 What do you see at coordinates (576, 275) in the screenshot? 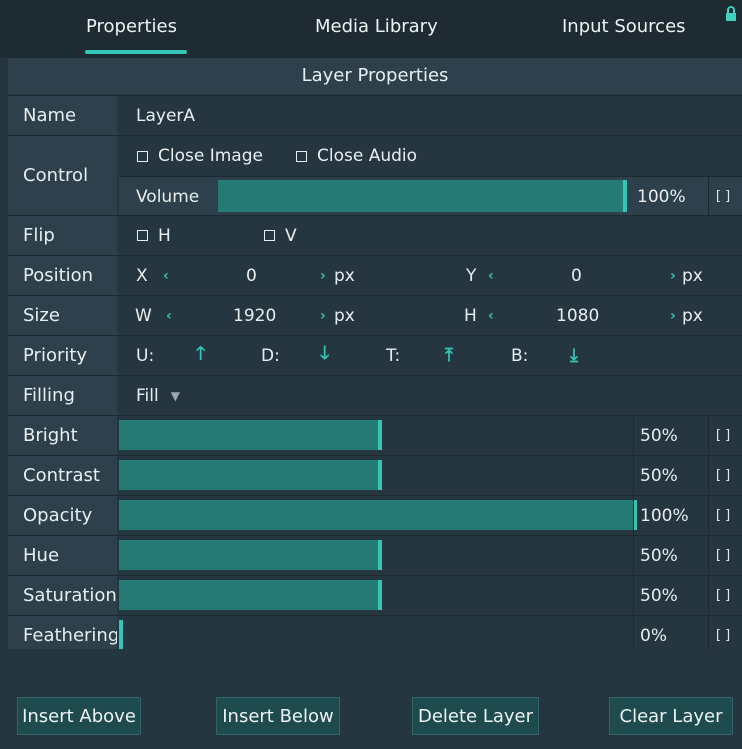
I see `y-value-field: 0` at bounding box center [576, 275].